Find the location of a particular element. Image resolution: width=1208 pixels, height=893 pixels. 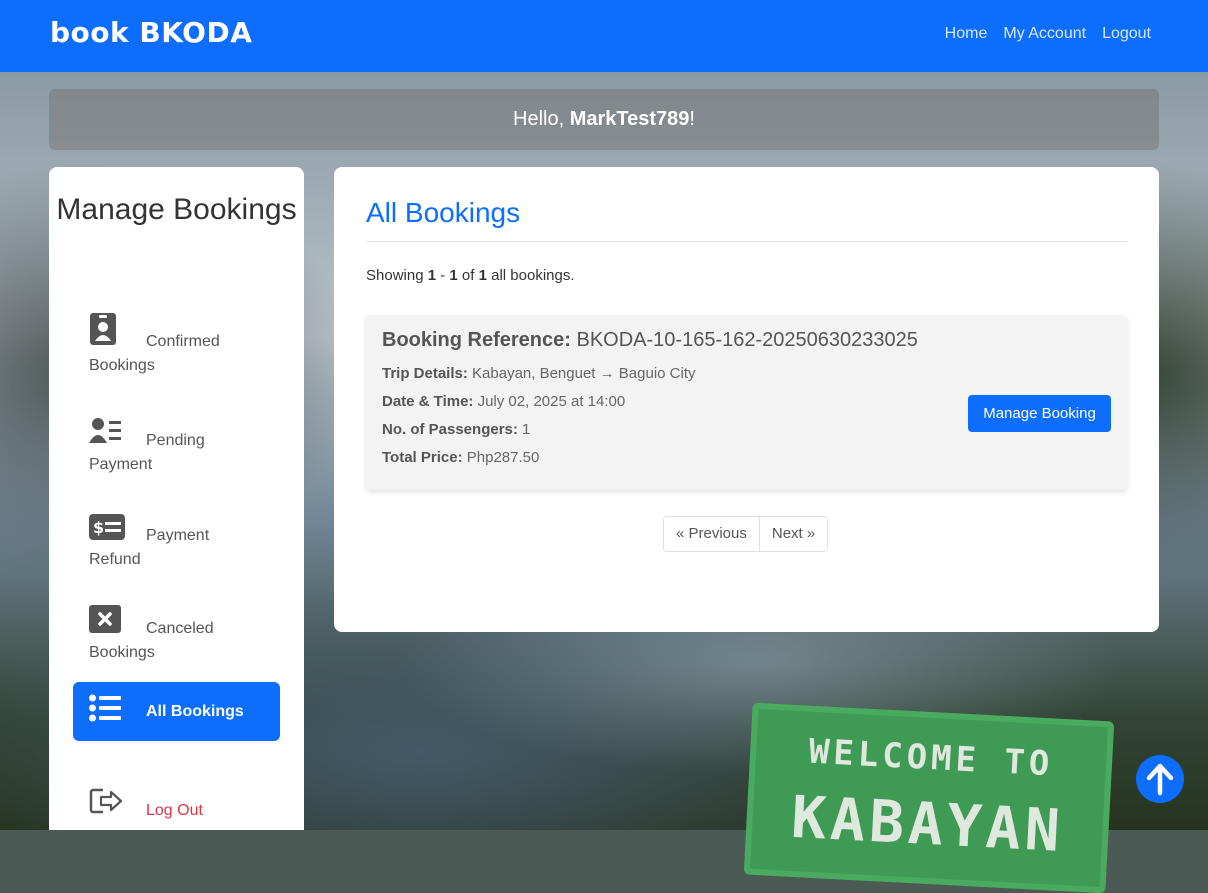

pagination-previous: « Previous is located at coordinates (711, 534).